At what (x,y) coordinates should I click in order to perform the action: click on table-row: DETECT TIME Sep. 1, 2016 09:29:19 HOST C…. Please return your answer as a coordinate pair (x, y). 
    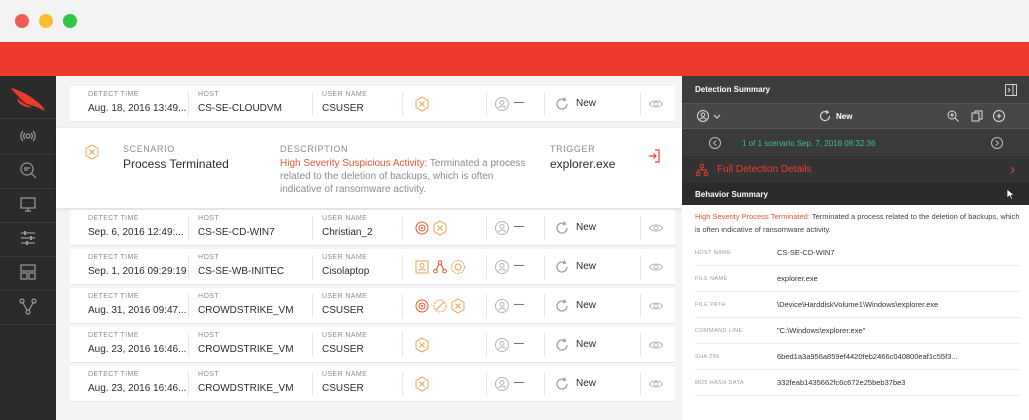
    Looking at the image, I should click on (372, 267).